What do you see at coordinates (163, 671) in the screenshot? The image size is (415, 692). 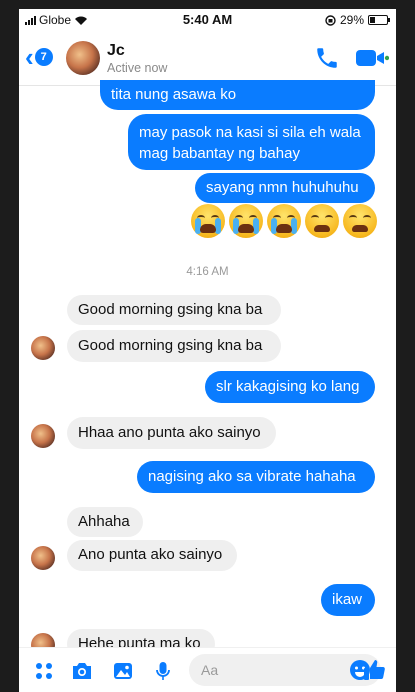 I see `microphone-icon` at bounding box center [163, 671].